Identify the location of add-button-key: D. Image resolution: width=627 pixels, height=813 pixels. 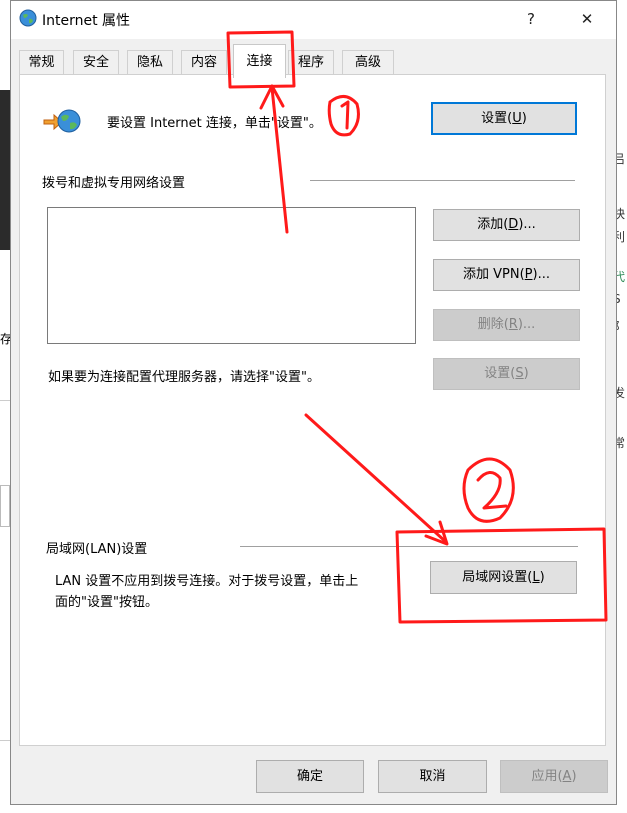
(513, 224).